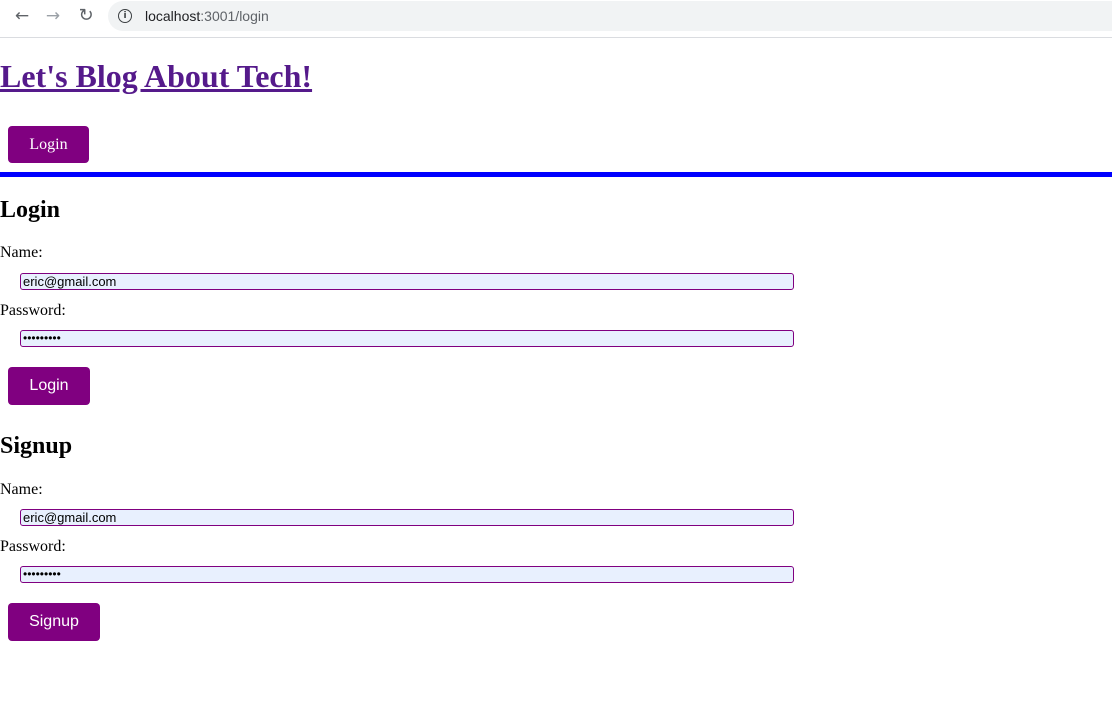  What do you see at coordinates (22, 16) in the screenshot?
I see `back-arrow-icon: ←` at bounding box center [22, 16].